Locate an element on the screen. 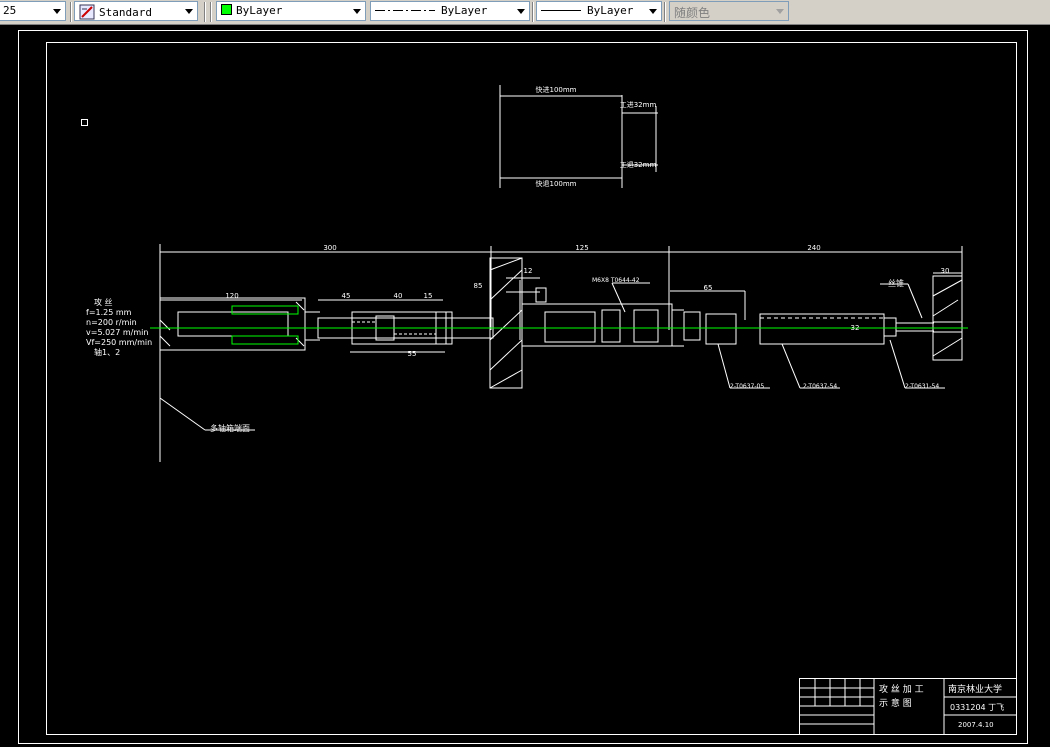  part-label-2: 2-T0637-05 is located at coordinates (747, 386).